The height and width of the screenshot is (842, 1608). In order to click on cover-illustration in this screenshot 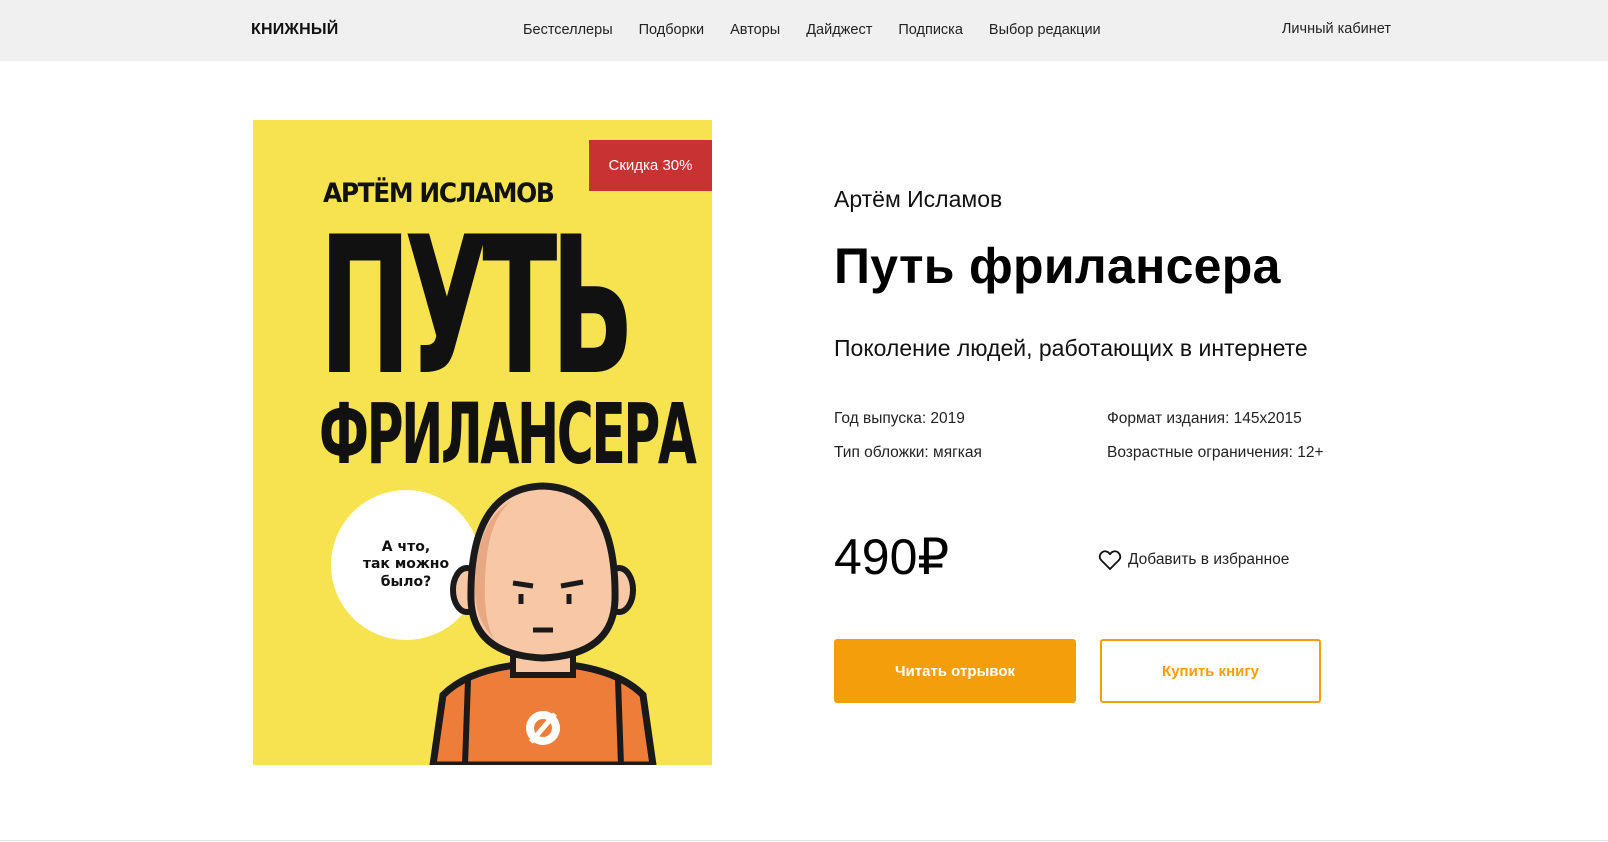, I will do `click(543, 623)`.